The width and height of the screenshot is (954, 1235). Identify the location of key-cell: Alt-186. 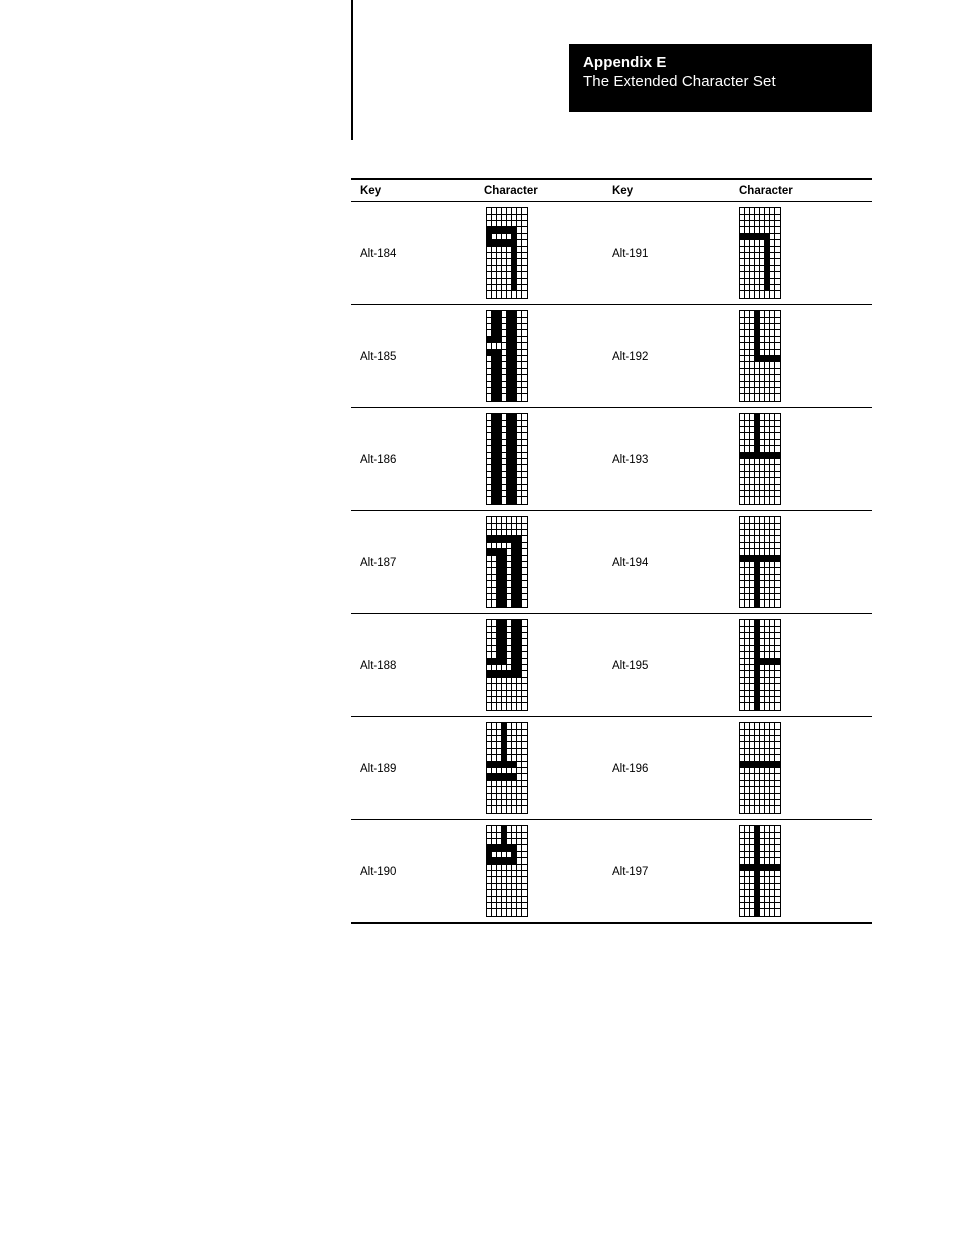
(417, 459).